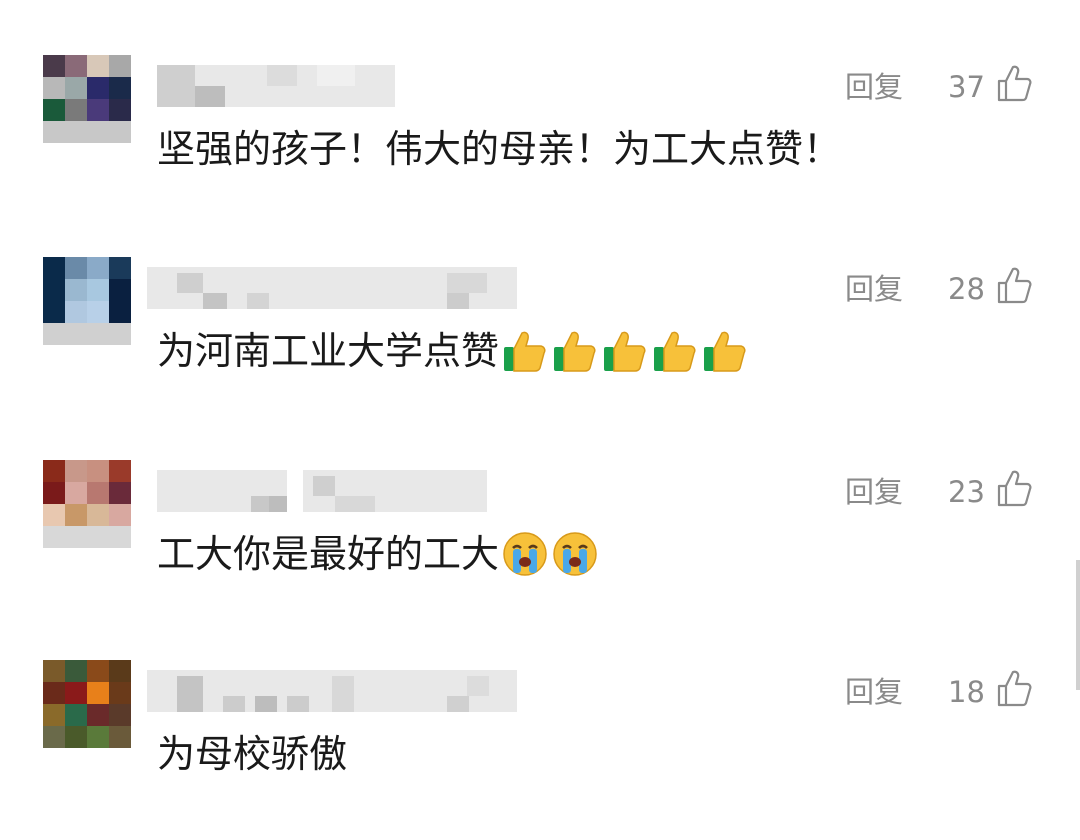 The height and width of the screenshot is (840, 1080). What do you see at coordinates (966, 289) in the screenshot?
I see `like-count: 28` at bounding box center [966, 289].